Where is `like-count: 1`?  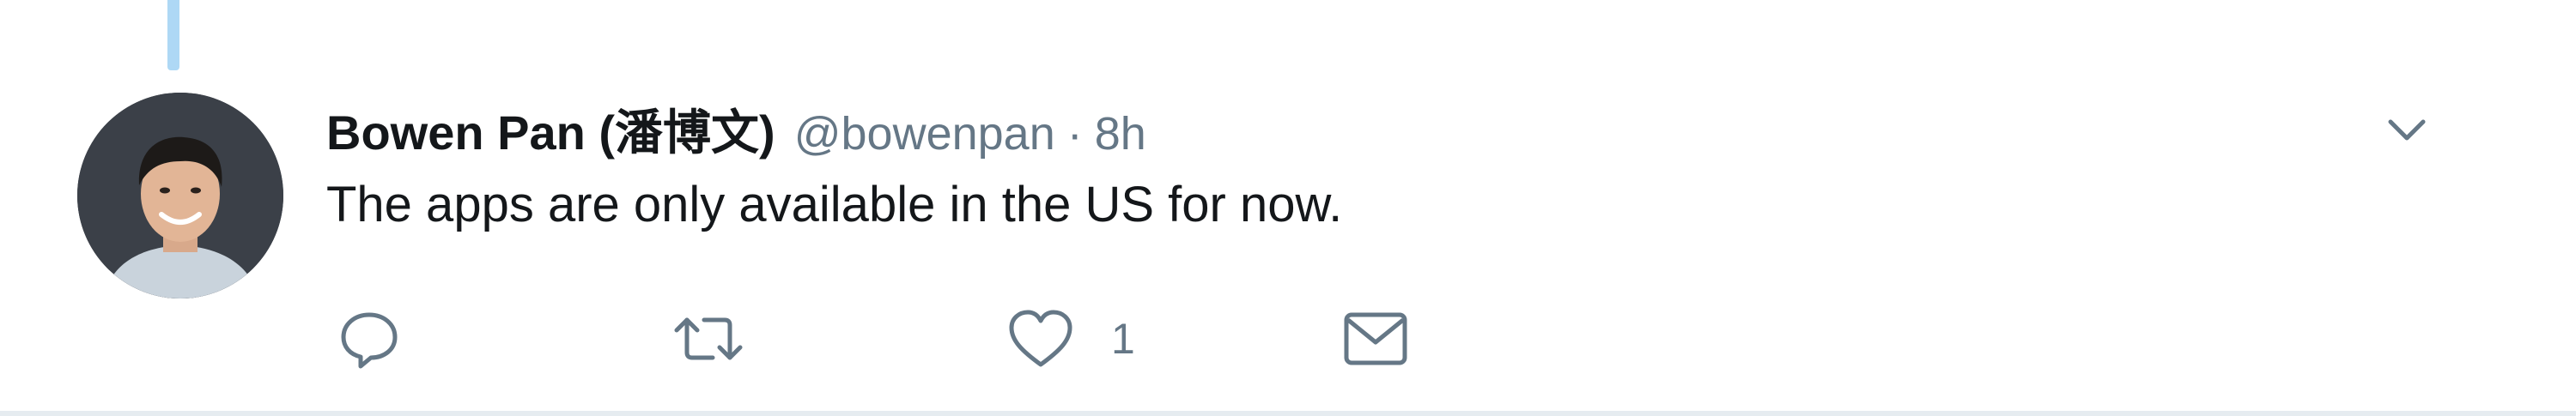
like-count: 1 is located at coordinates (1123, 339).